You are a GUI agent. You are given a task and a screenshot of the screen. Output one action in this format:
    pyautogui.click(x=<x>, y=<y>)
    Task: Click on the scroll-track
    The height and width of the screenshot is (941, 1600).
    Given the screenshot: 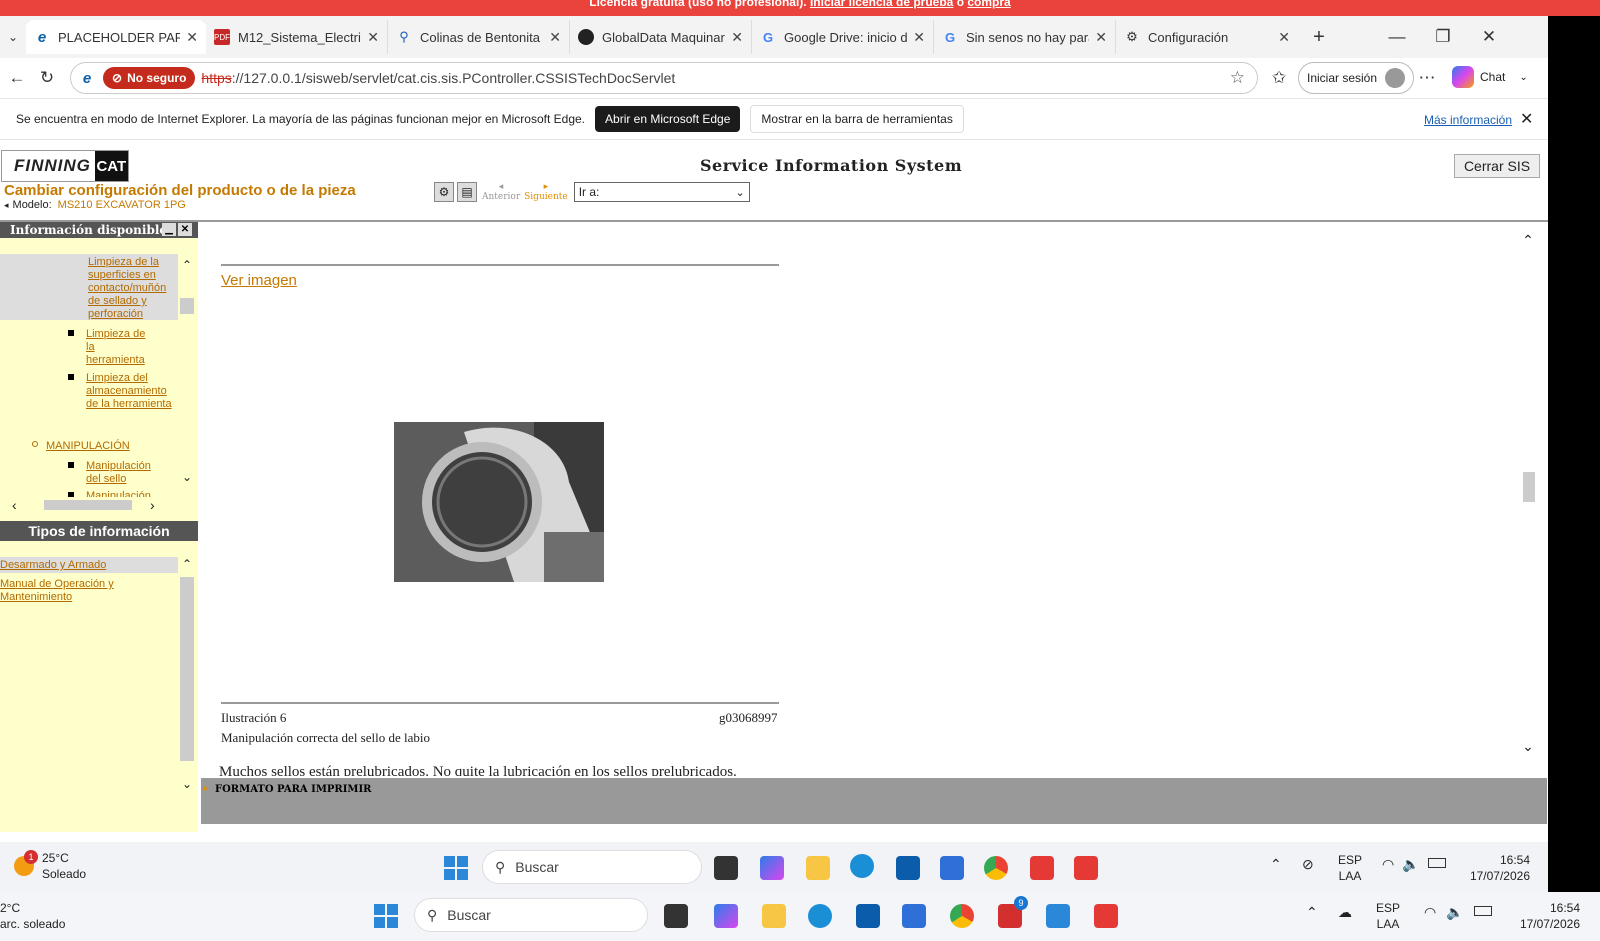 What is the action you would take?
    pyautogui.click(x=187, y=669)
    